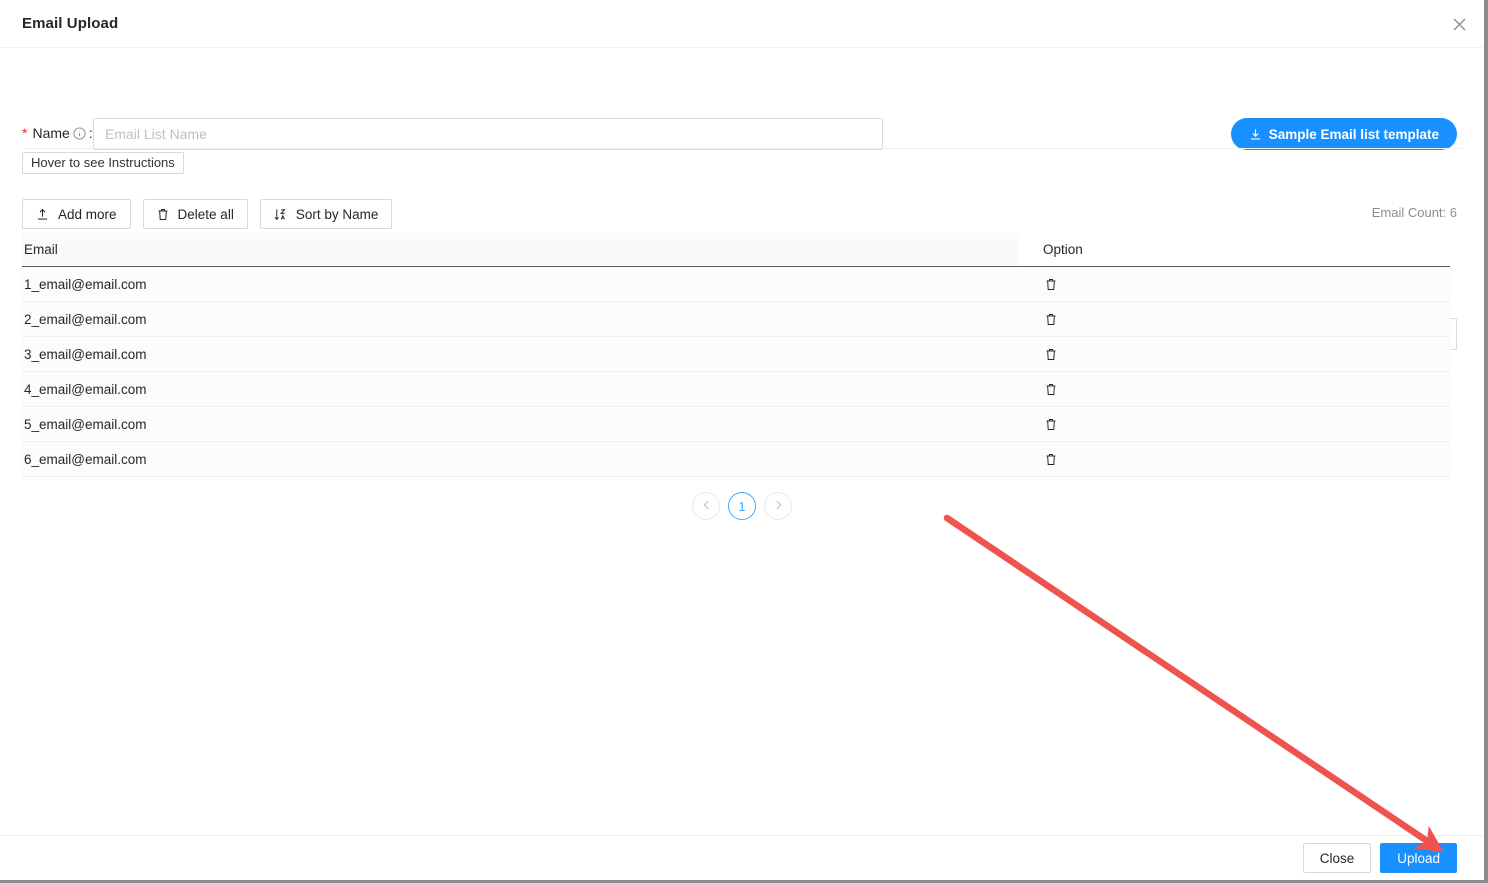 The width and height of the screenshot is (1488, 883). What do you see at coordinates (1459, 24) in the screenshot?
I see `close-icon` at bounding box center [1459, 24].